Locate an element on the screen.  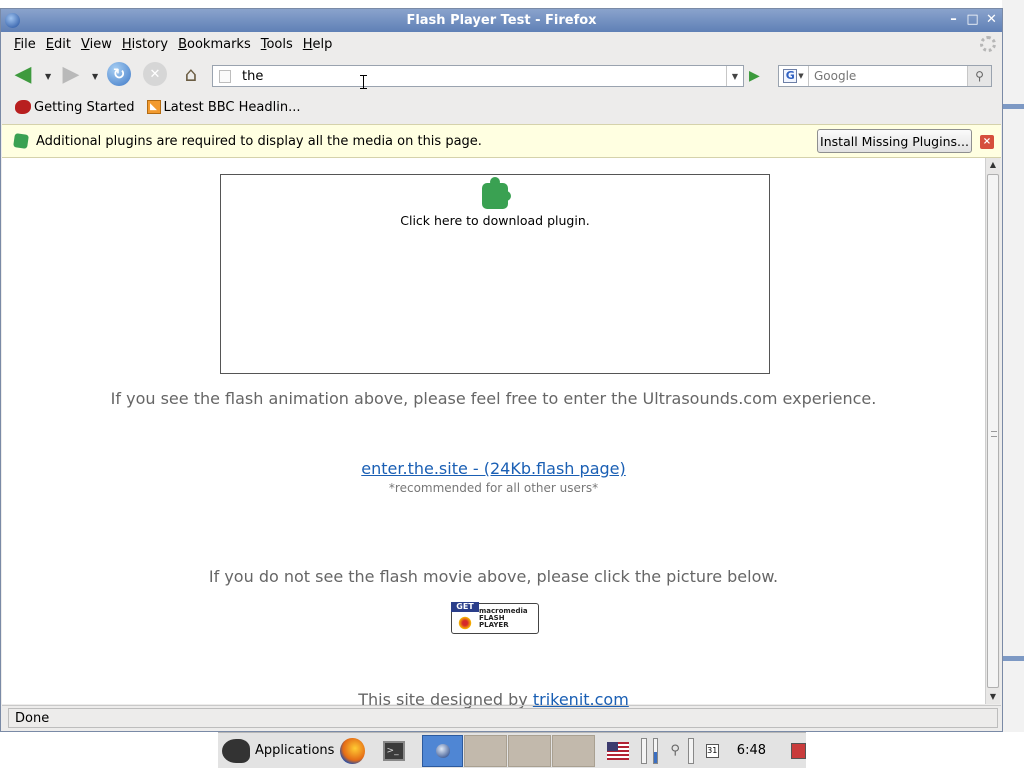
flash-logo-icon is located at coordinates (465, 623).